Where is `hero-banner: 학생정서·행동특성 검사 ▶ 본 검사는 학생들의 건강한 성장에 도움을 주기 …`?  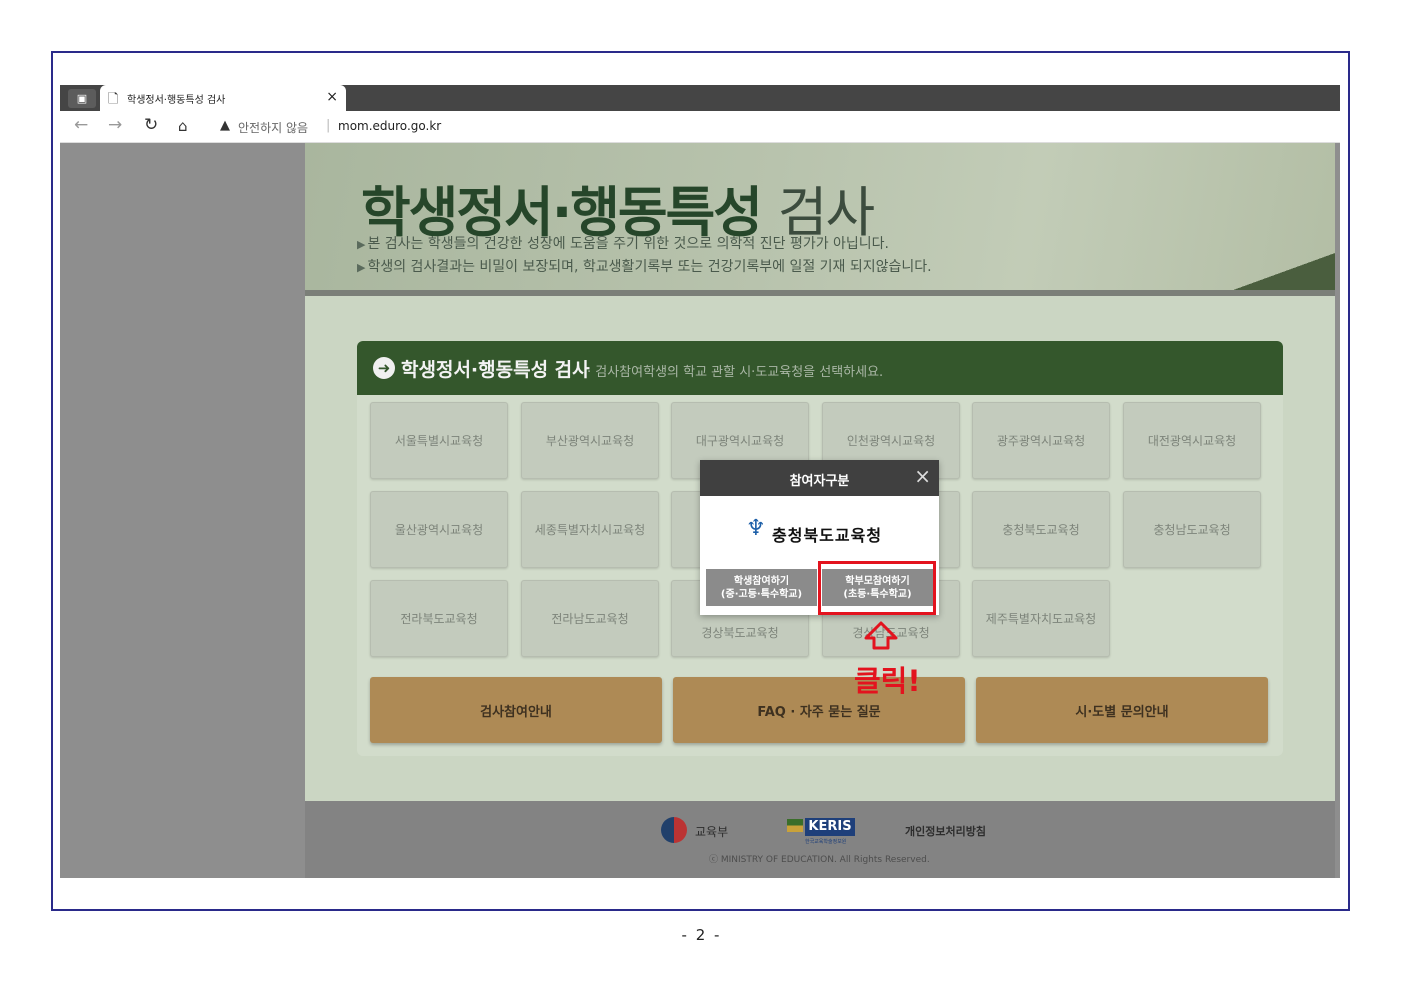
hero-banner: 학생정서·행동특성 검사 ▶ 본 검사는 학생들의 건강한 성장에 도움을 주기 … is located at coordinates (820, 218).